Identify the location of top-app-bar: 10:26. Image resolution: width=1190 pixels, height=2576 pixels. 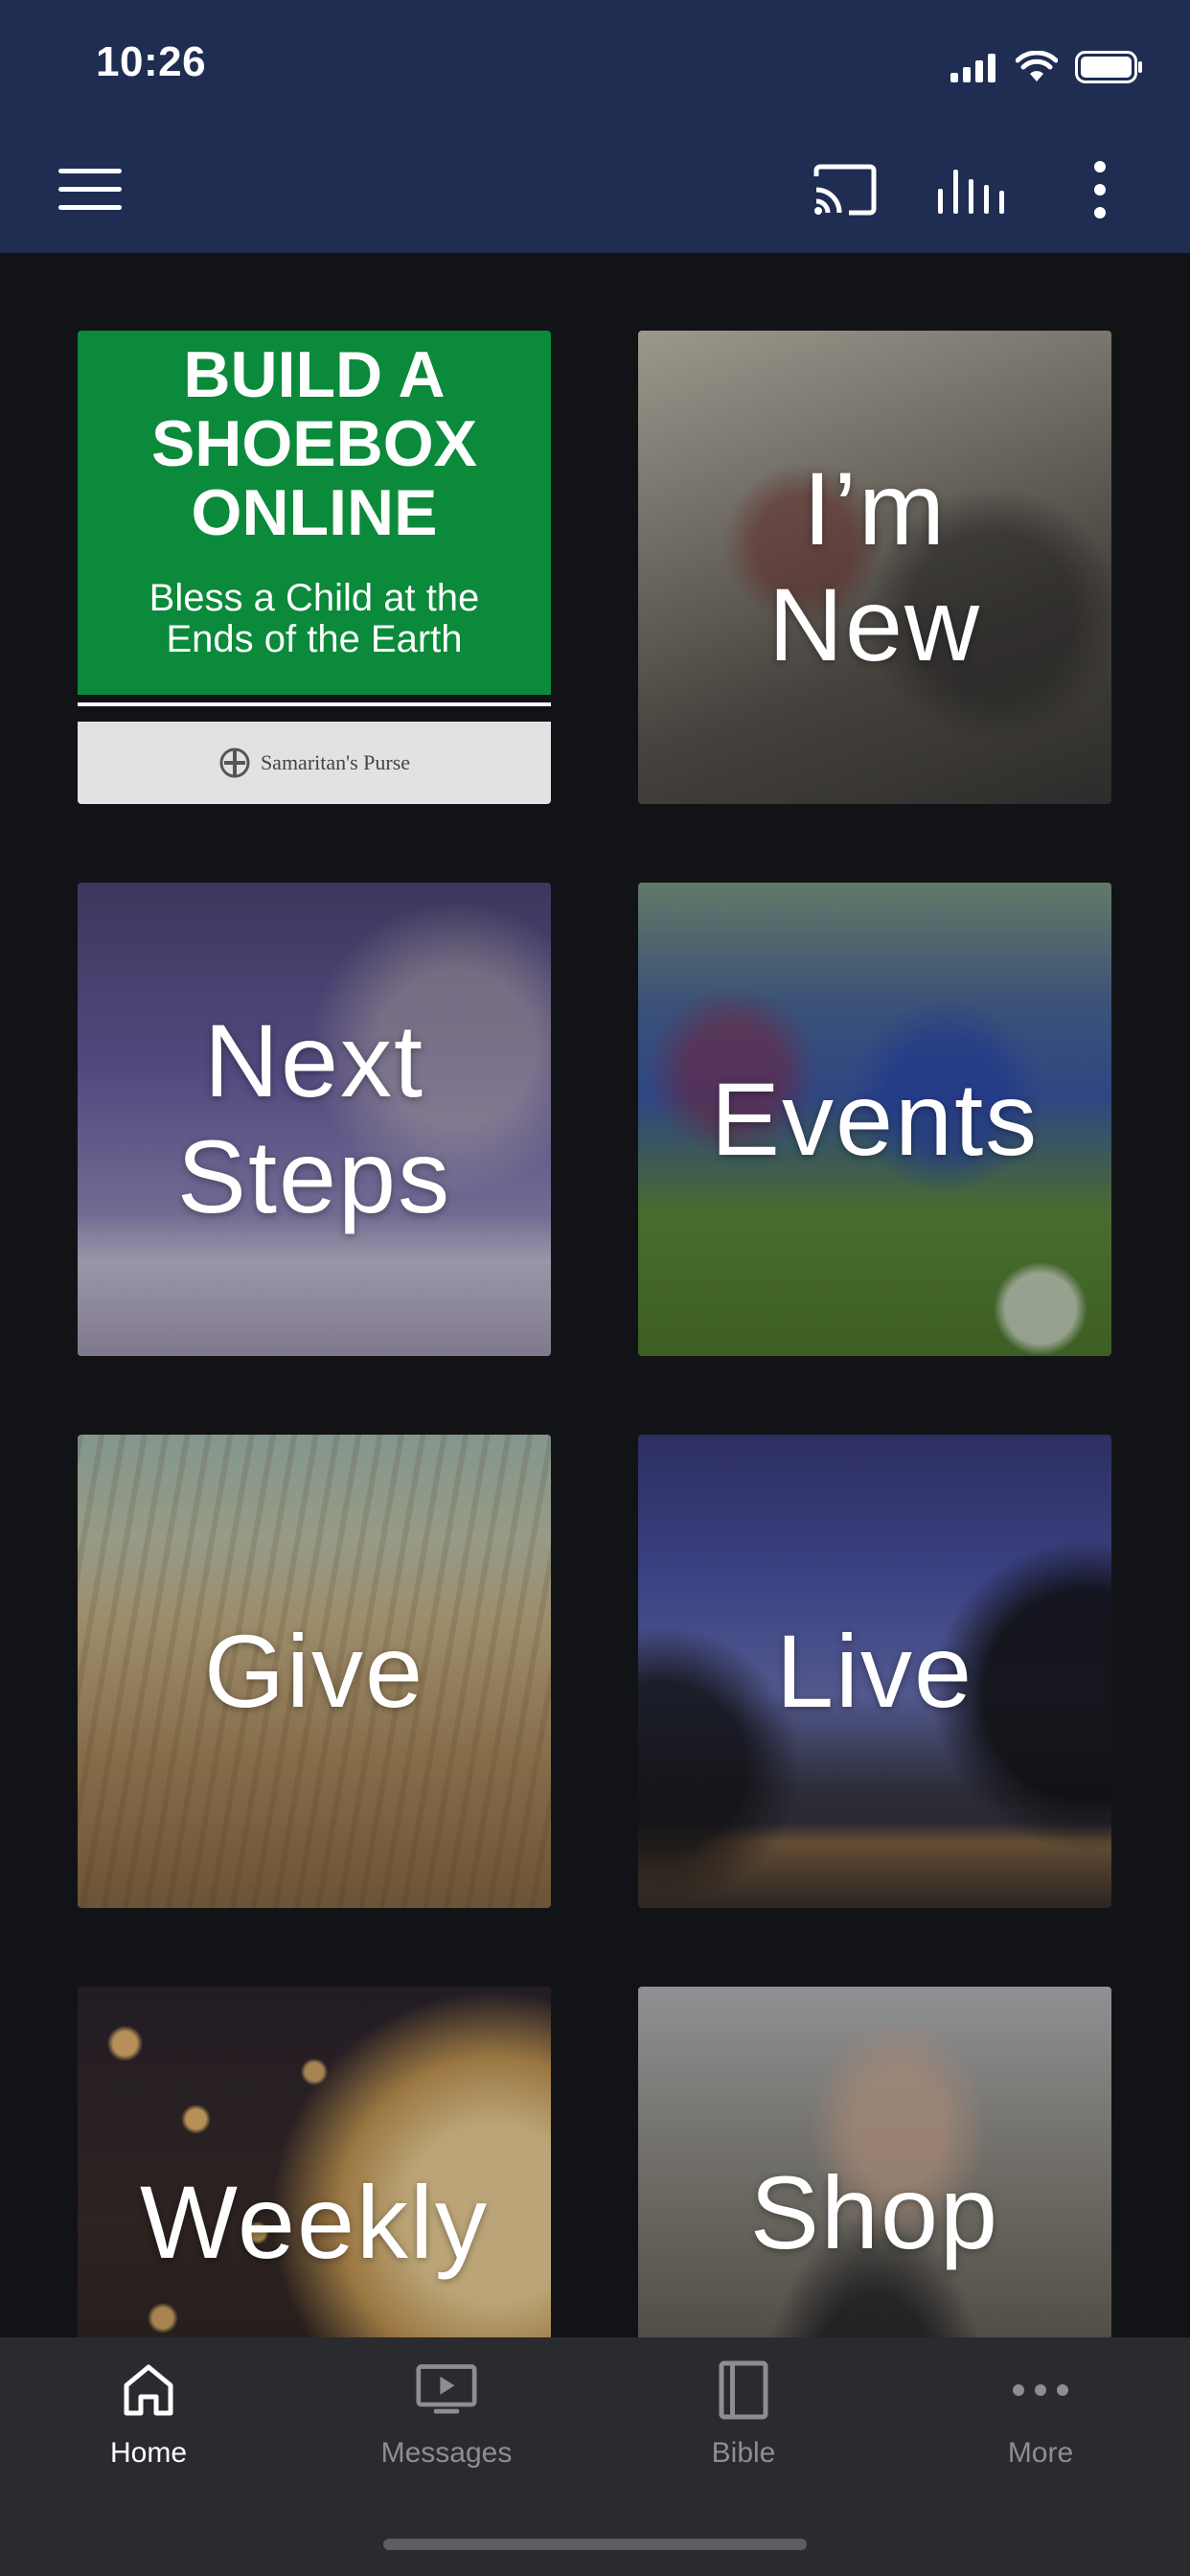
(595, 126).